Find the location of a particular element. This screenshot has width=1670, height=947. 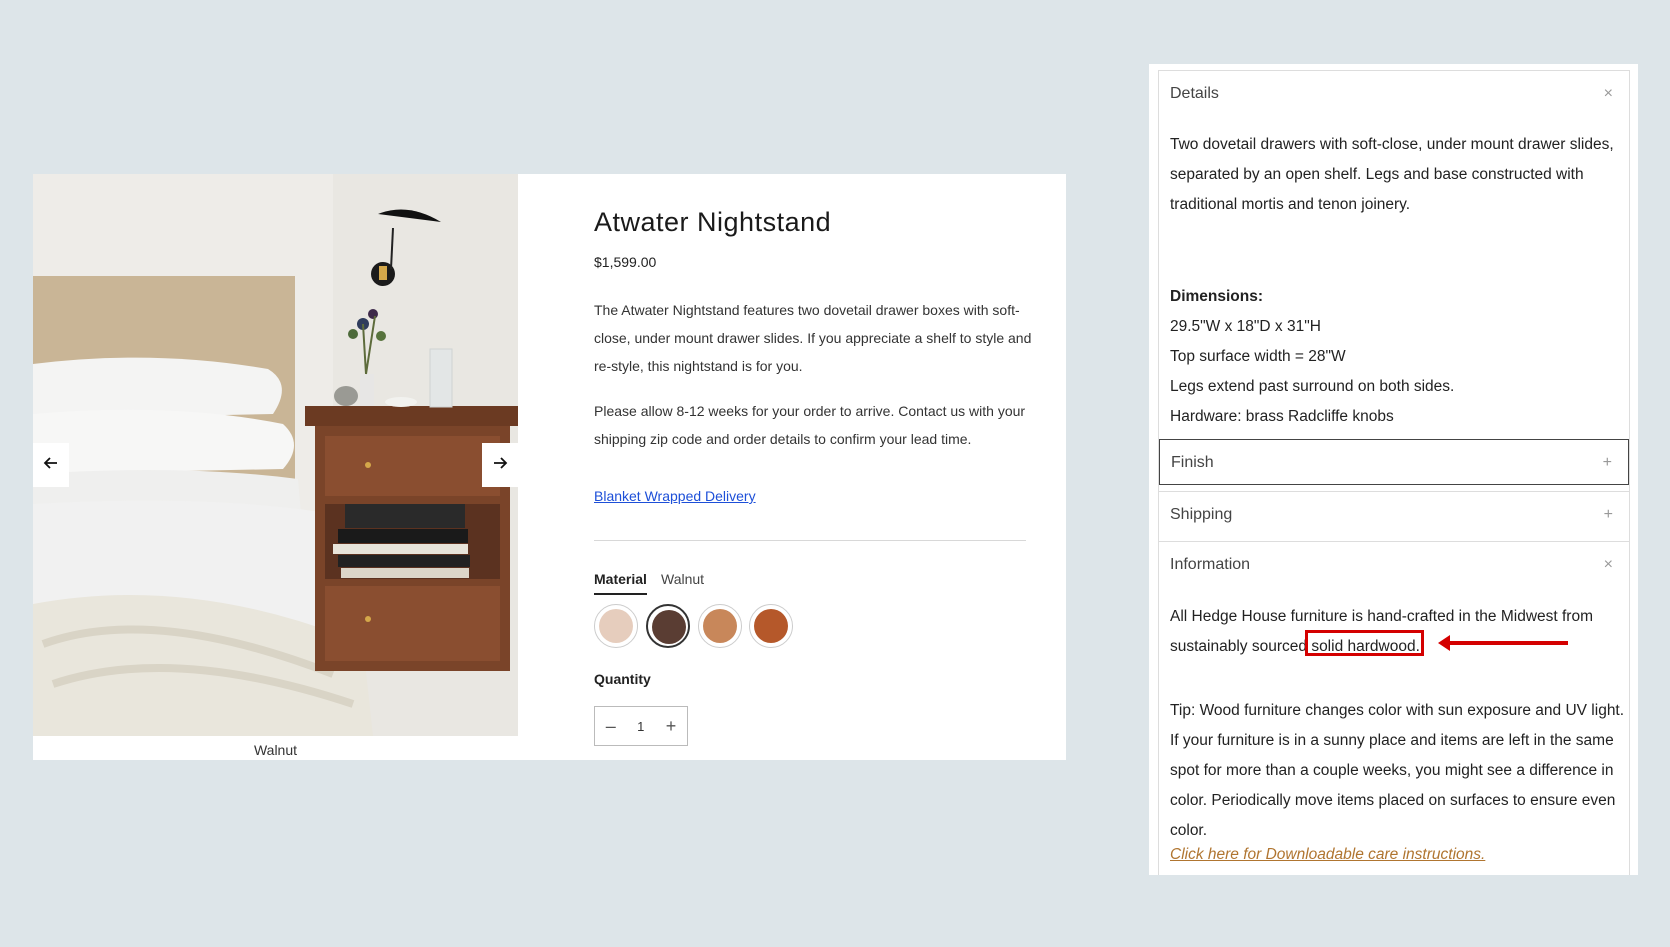

quantity-stepper: – 1 + is located at coordinates (641, 726).